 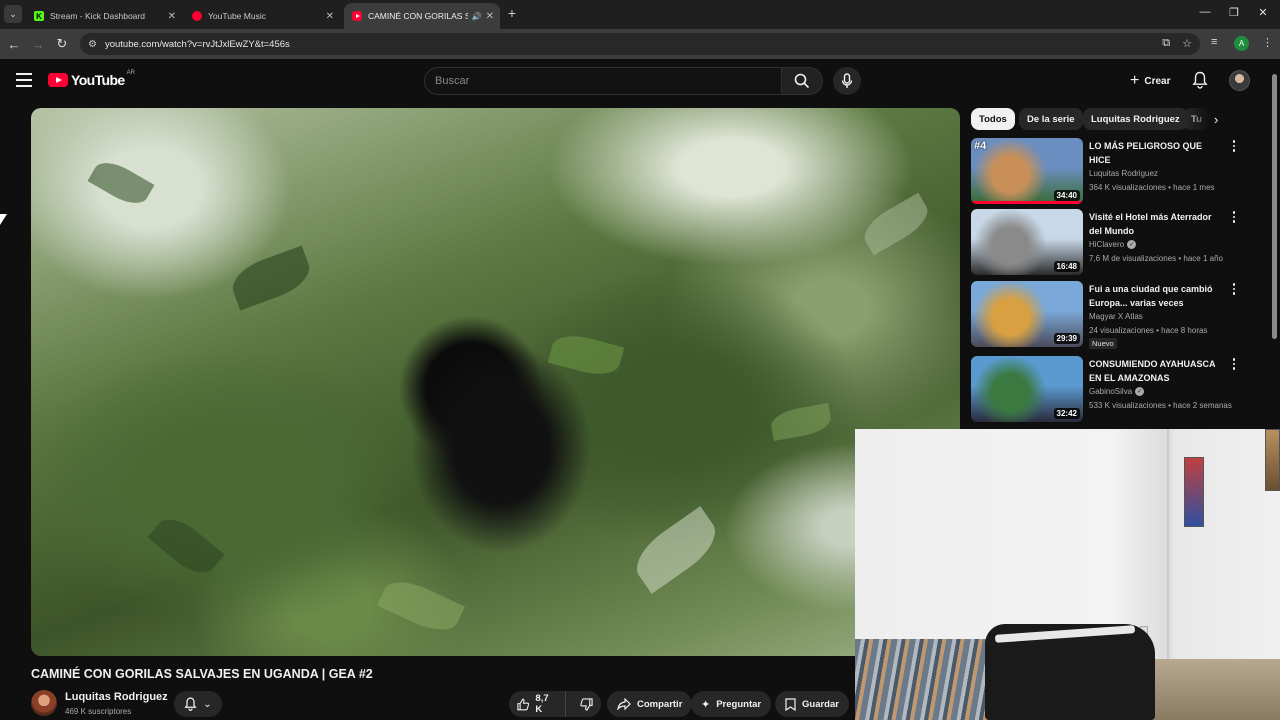 I want to click on recommended-meta: 7,6 M de visualizaciones • hace 1 año, so click(x=1156, y=258).